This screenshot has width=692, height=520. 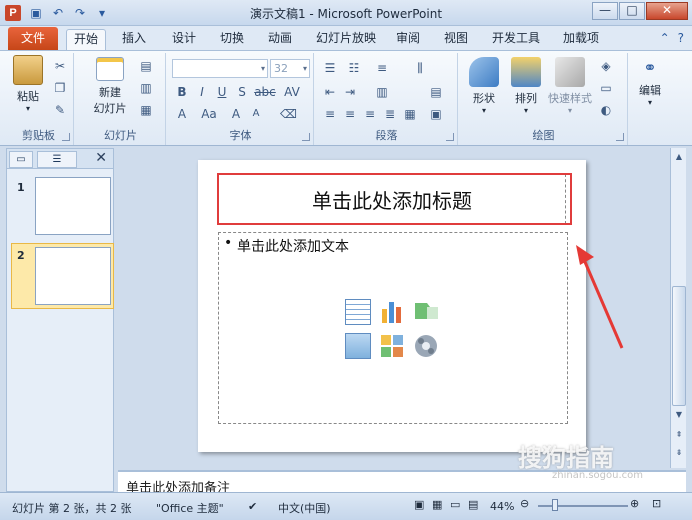 I want to click on insert-table-icon, so click(x=358, y=312).